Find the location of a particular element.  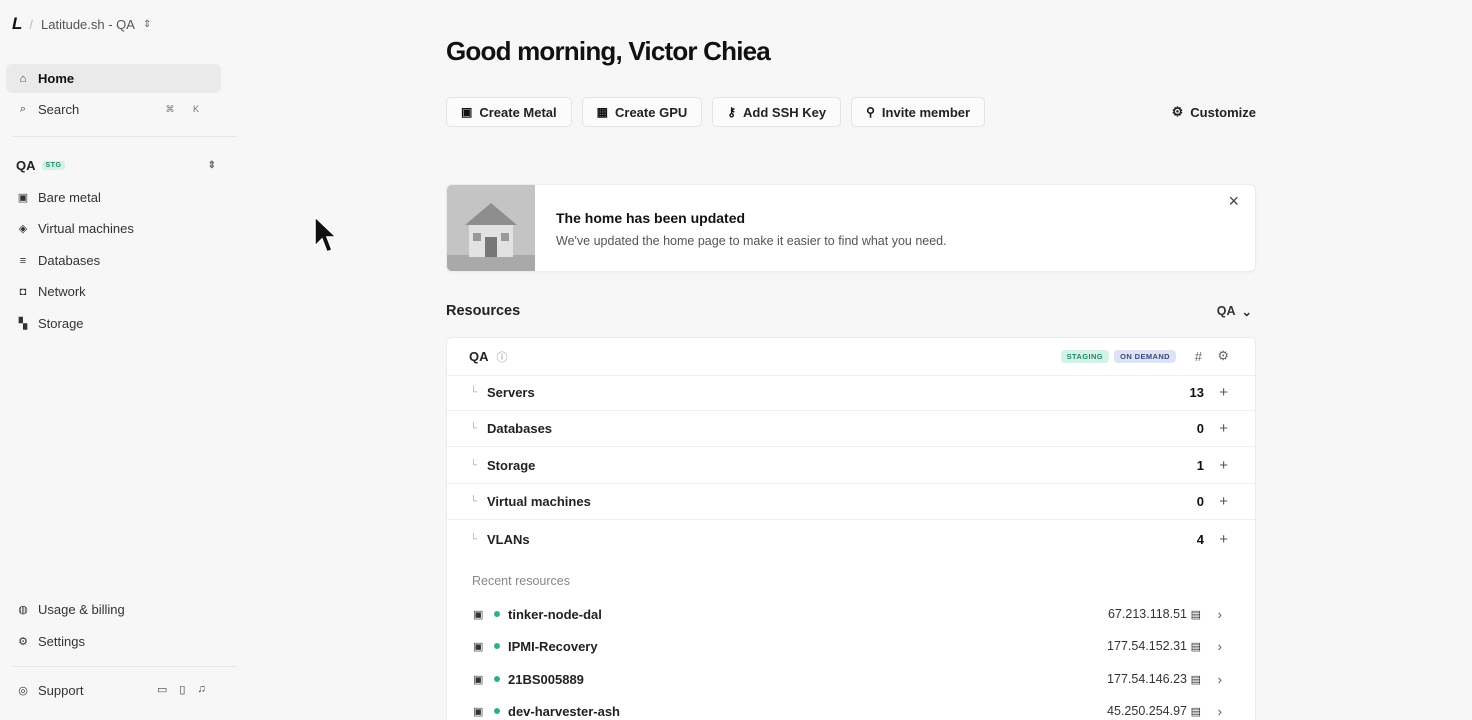

on-demand-tag: ON DEMAND is located at coordinates (1145, 356).